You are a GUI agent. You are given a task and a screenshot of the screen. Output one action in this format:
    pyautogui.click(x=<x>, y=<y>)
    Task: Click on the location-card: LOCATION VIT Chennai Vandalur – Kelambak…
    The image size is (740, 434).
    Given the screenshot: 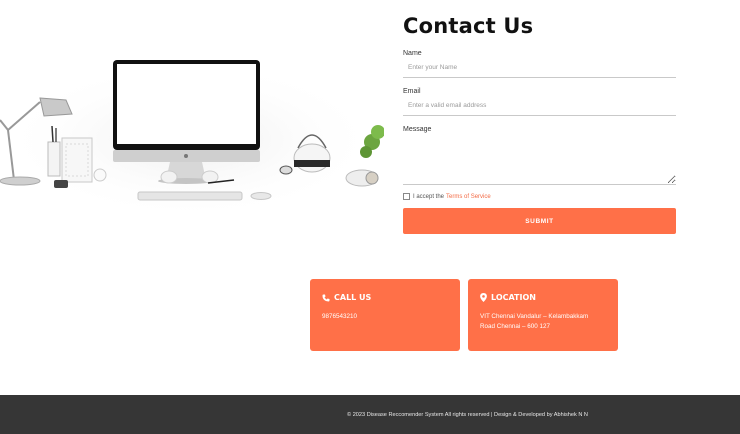 What is the action you would take?
    pyautogui.click(x=543, y=315)
    